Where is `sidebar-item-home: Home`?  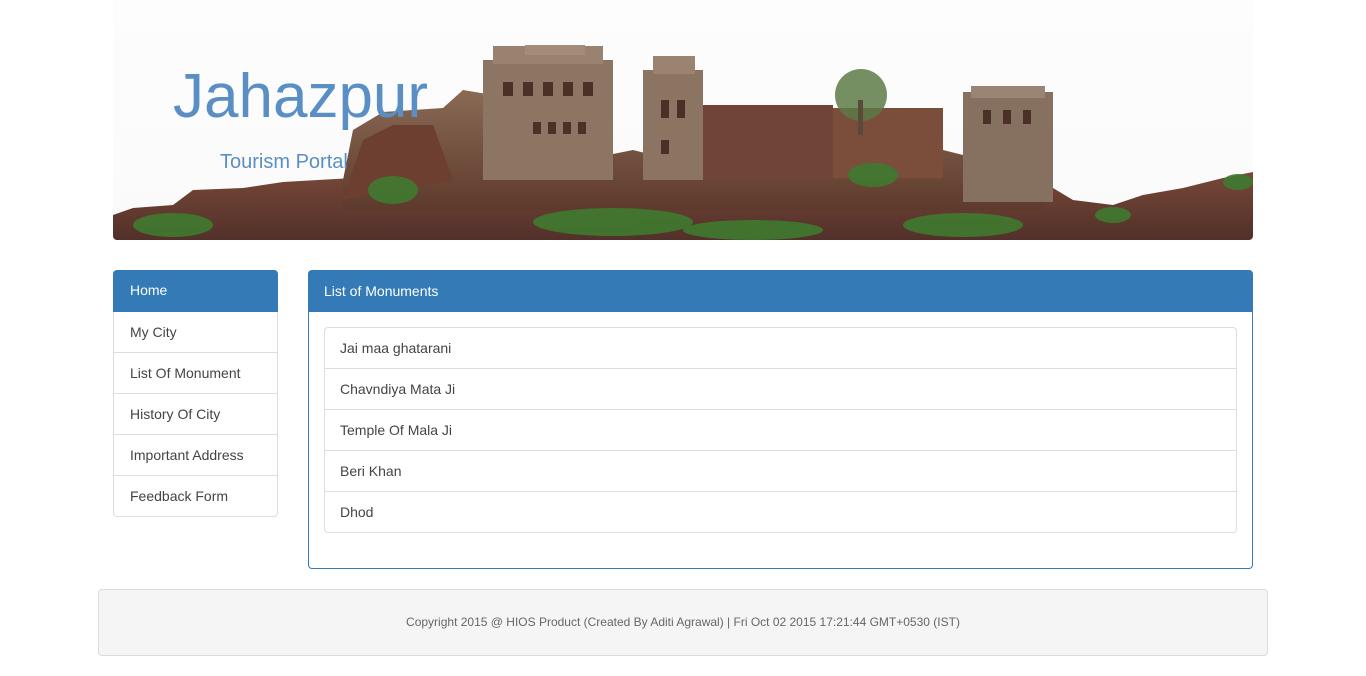
sidebar-item-home: Home is located at coordinates (195, 291).